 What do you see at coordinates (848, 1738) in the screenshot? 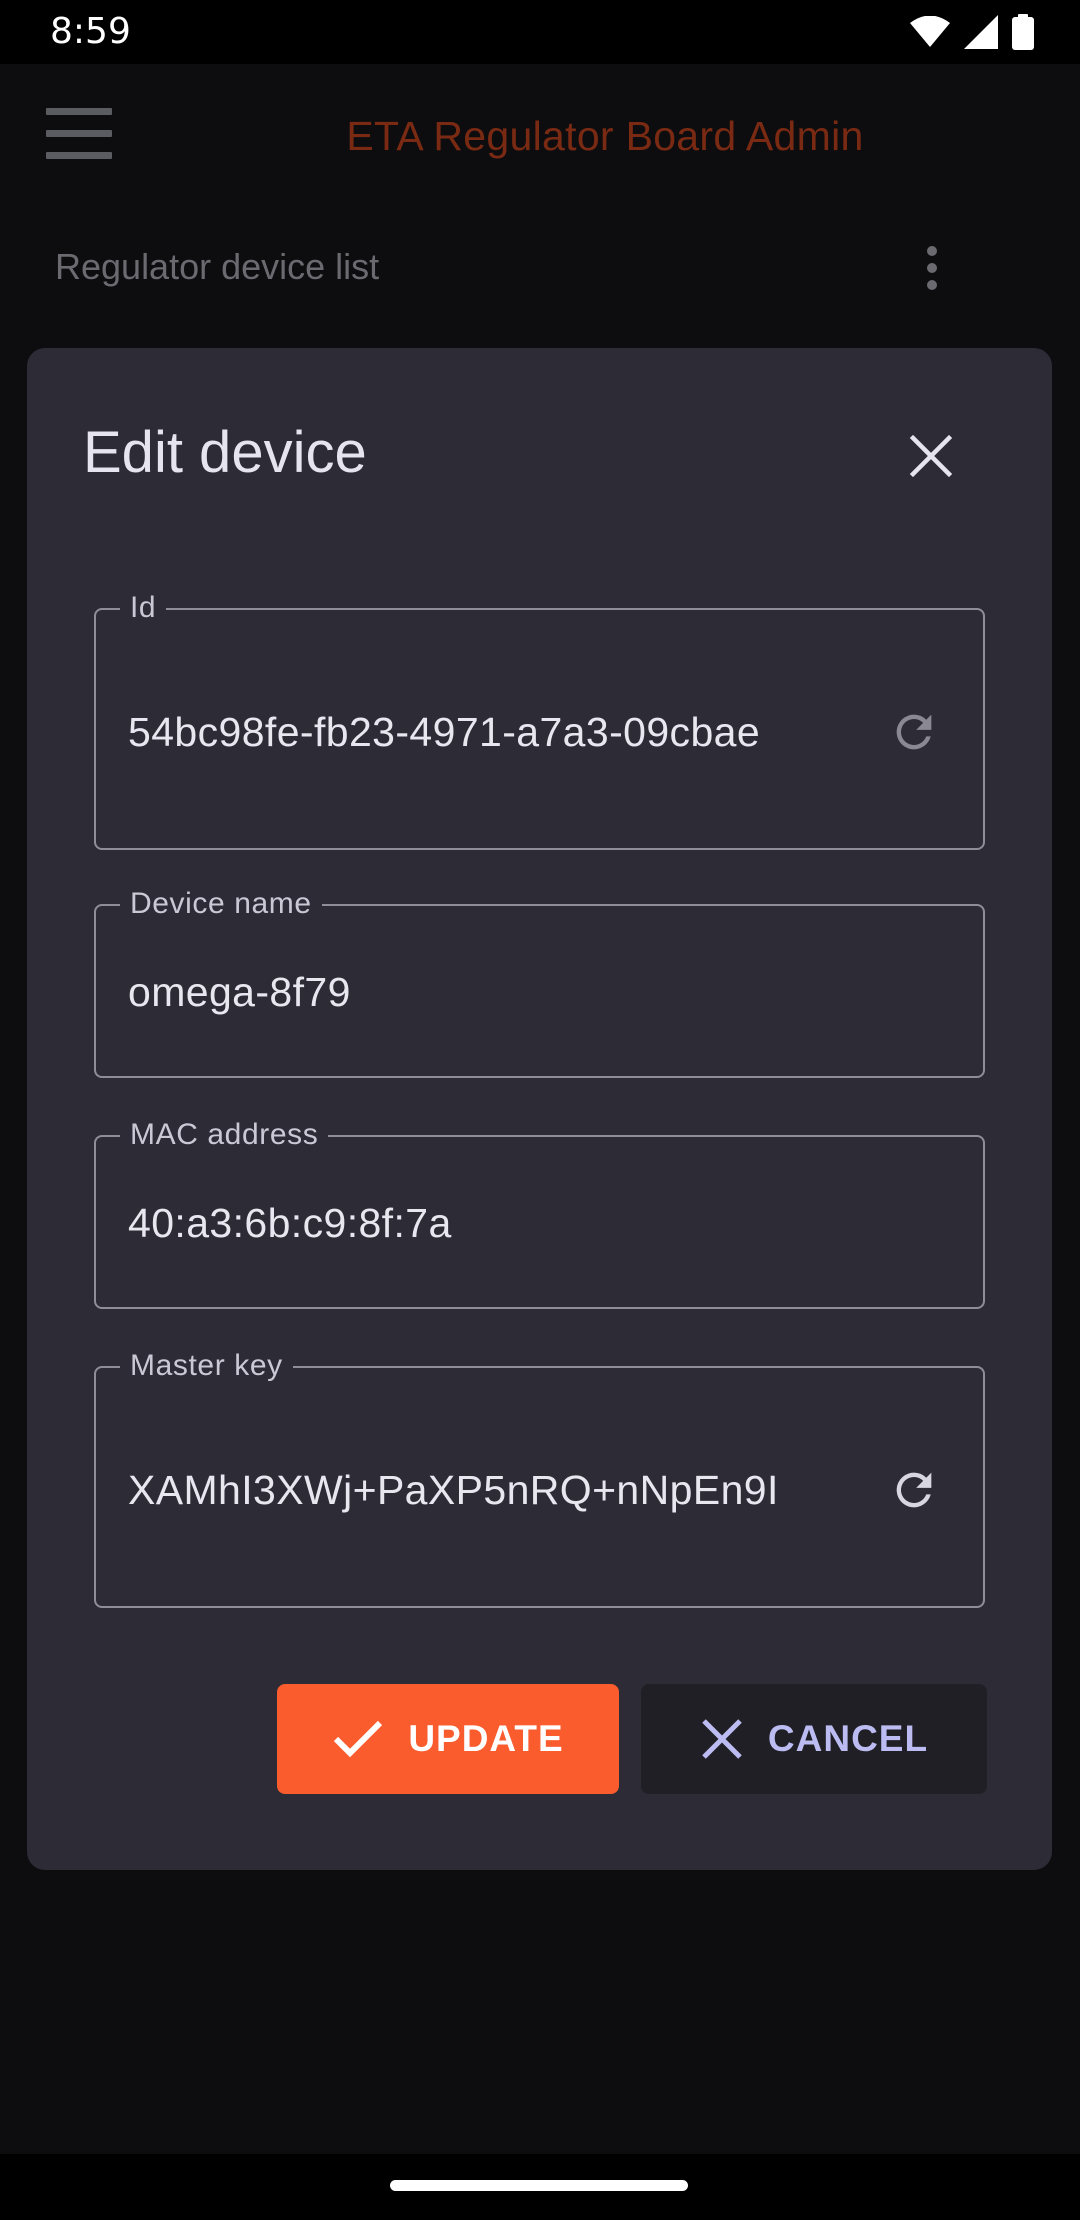
I see `cancel-button-label: CANCEL` at bounding box center [848, 1738].